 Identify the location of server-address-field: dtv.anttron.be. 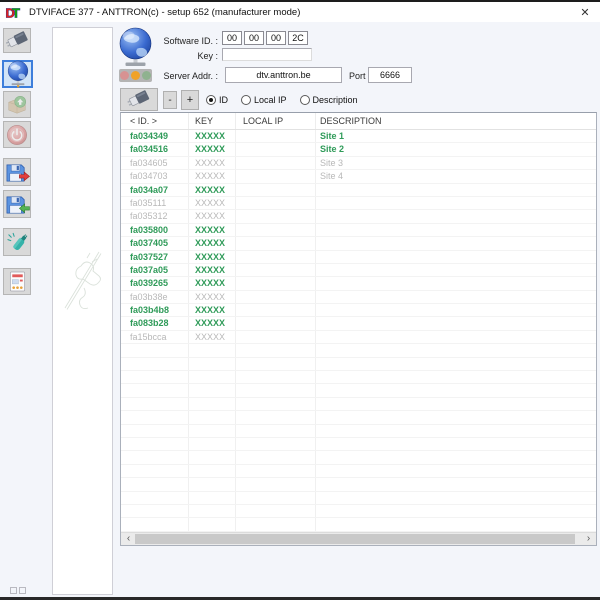
(283, 75).